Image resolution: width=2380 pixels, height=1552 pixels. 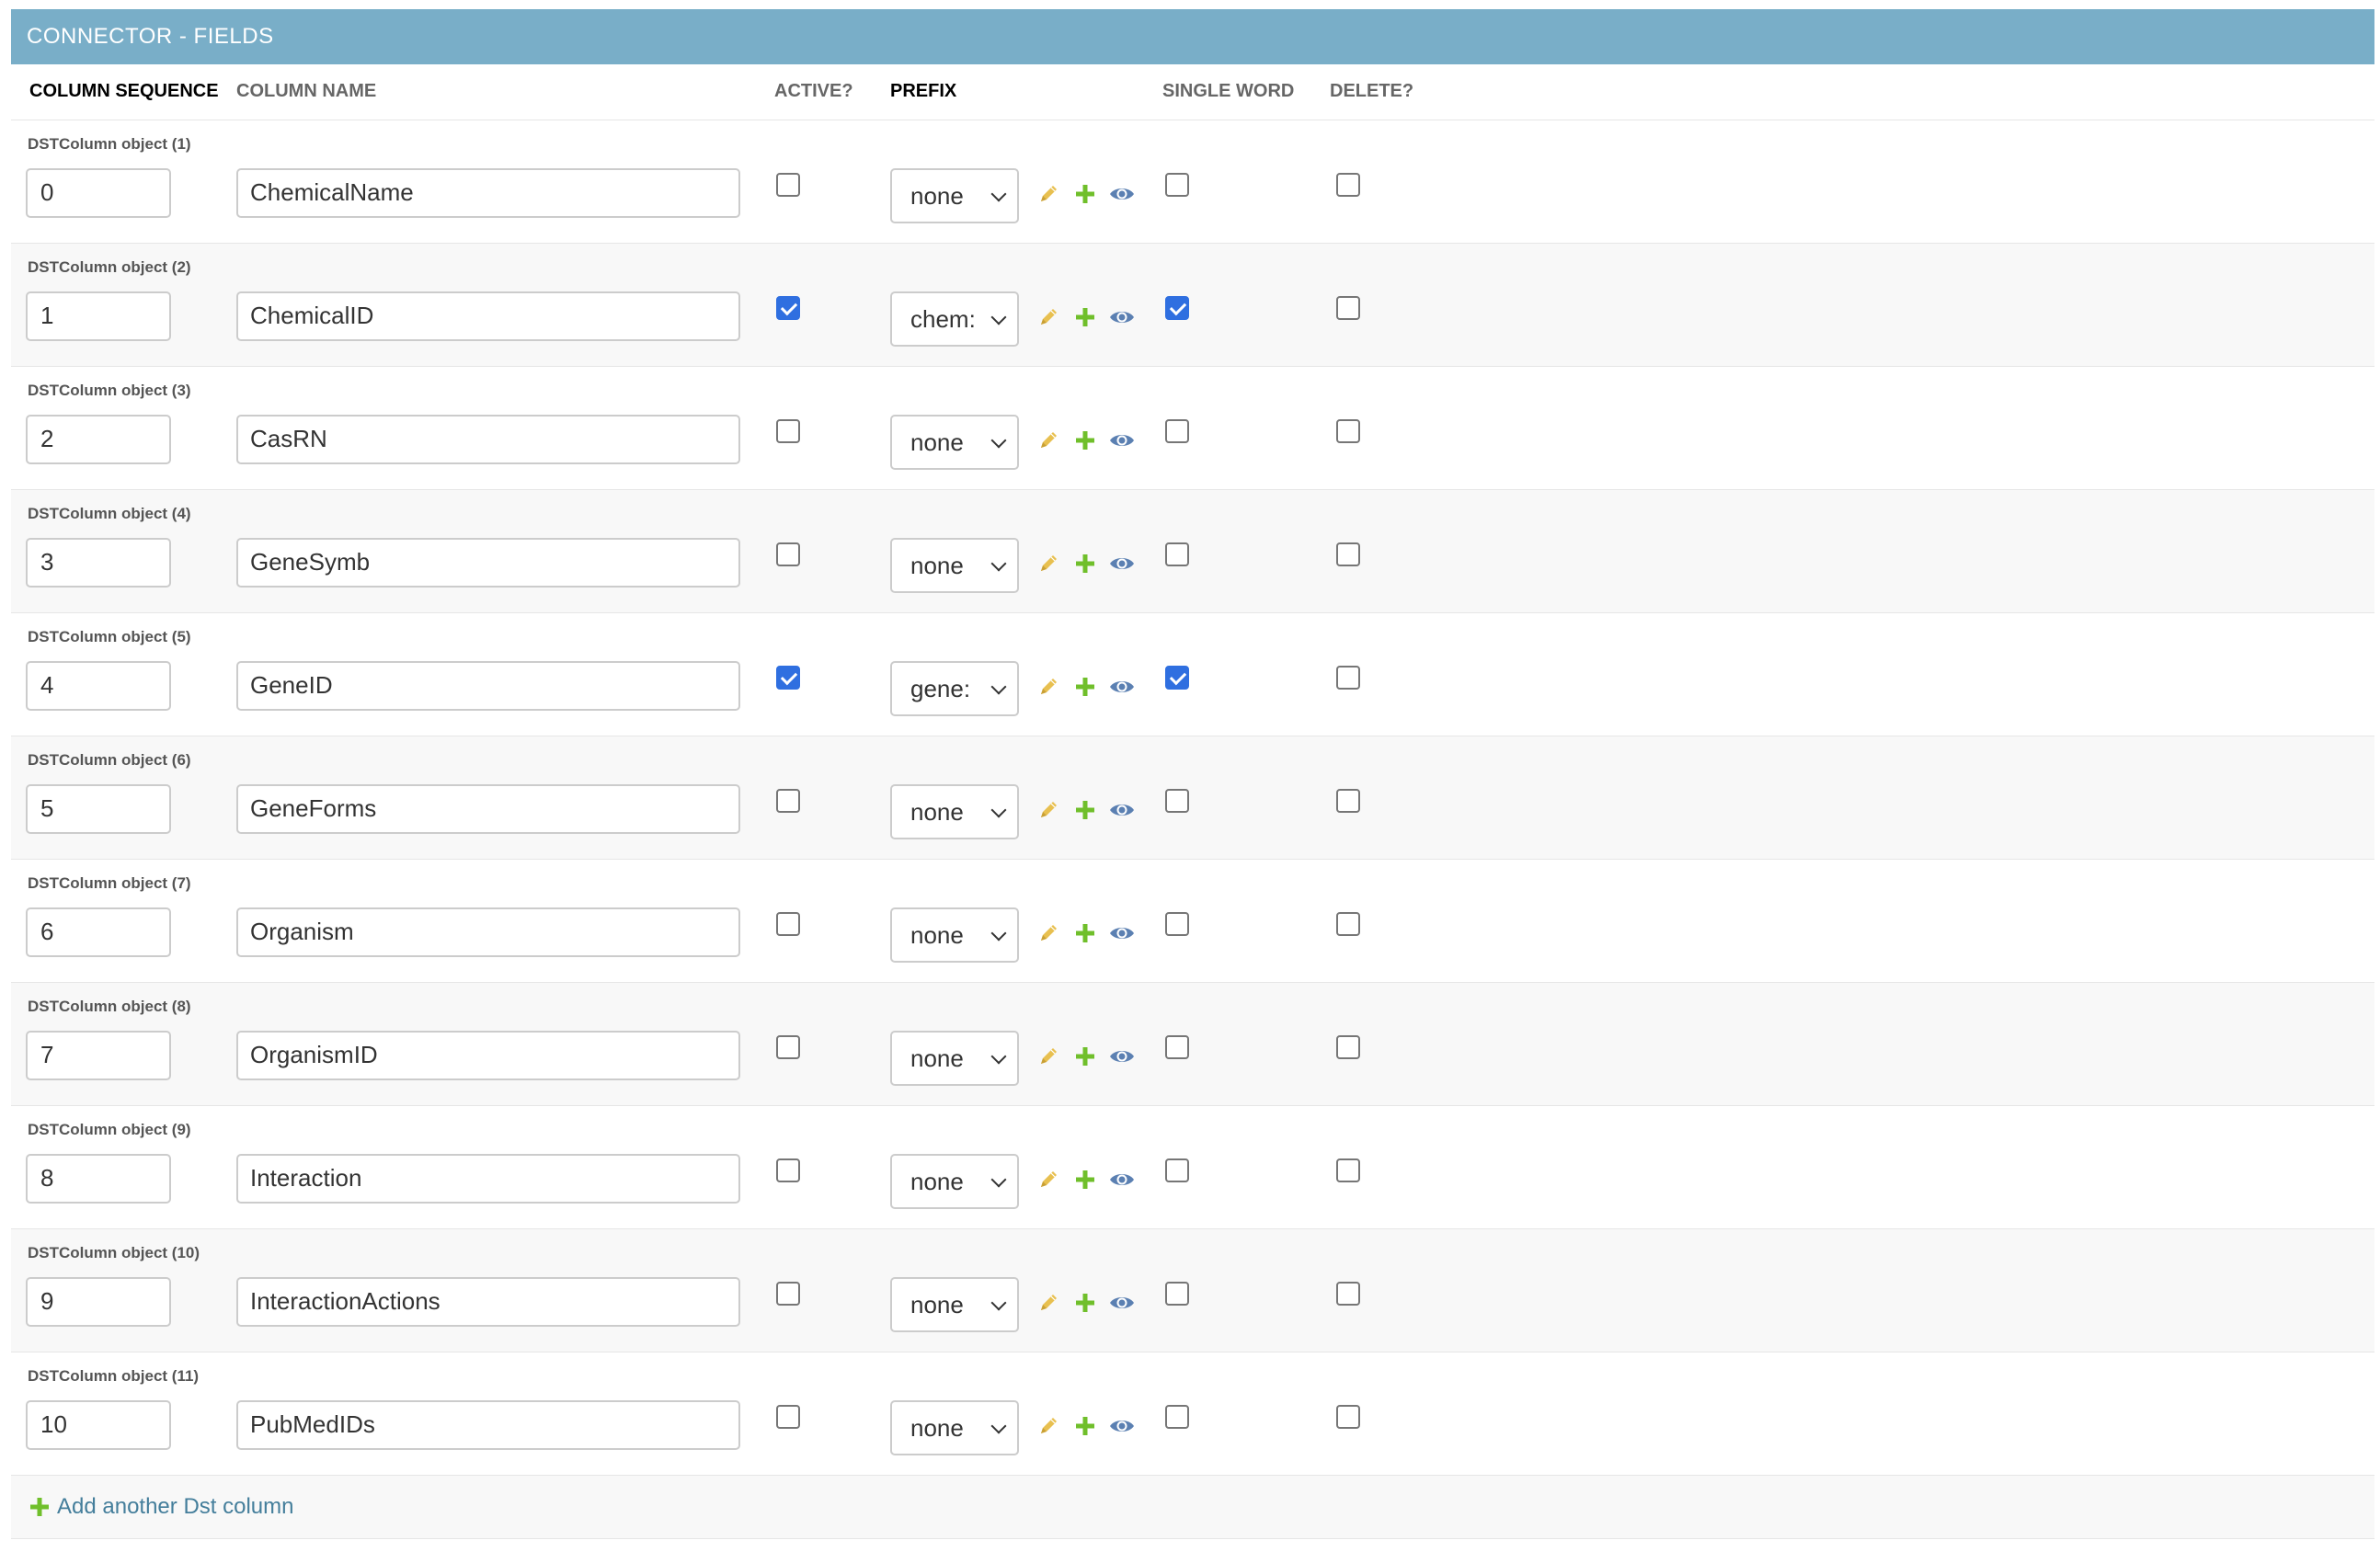 What do you see at coordinates (954, 319) in the screenshot?
I see `prefix-select: chem:` at bounding box center [954, 319].